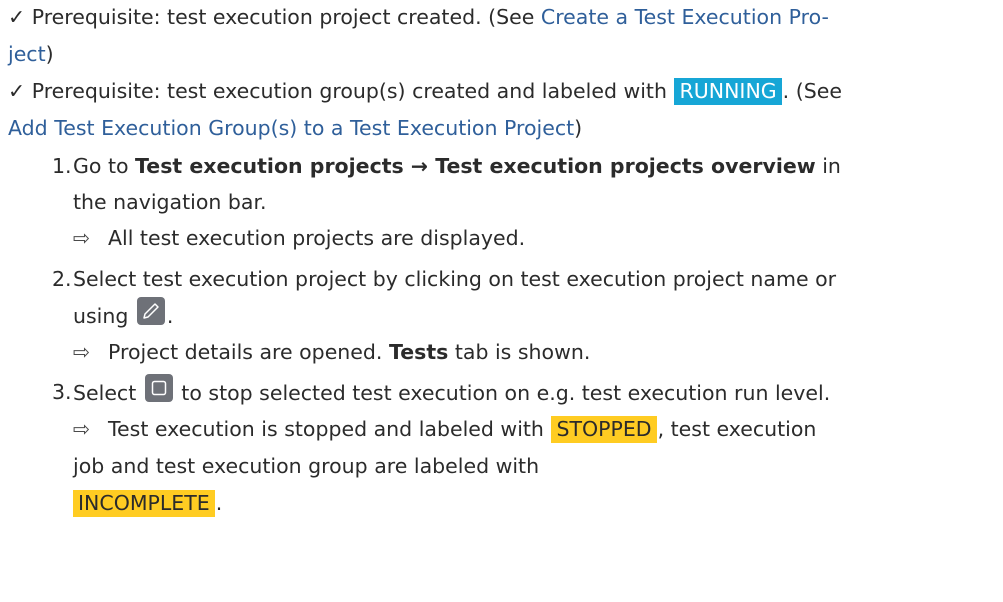  What do you see at coordinates (737, 429) in the screenshot?
I see `result-text: , test execution` at bounding box center [737, 429].